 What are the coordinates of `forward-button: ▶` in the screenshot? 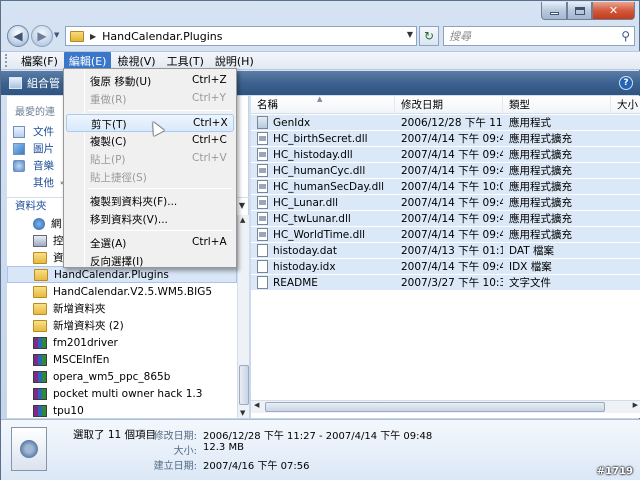 It's located at (42, 36).